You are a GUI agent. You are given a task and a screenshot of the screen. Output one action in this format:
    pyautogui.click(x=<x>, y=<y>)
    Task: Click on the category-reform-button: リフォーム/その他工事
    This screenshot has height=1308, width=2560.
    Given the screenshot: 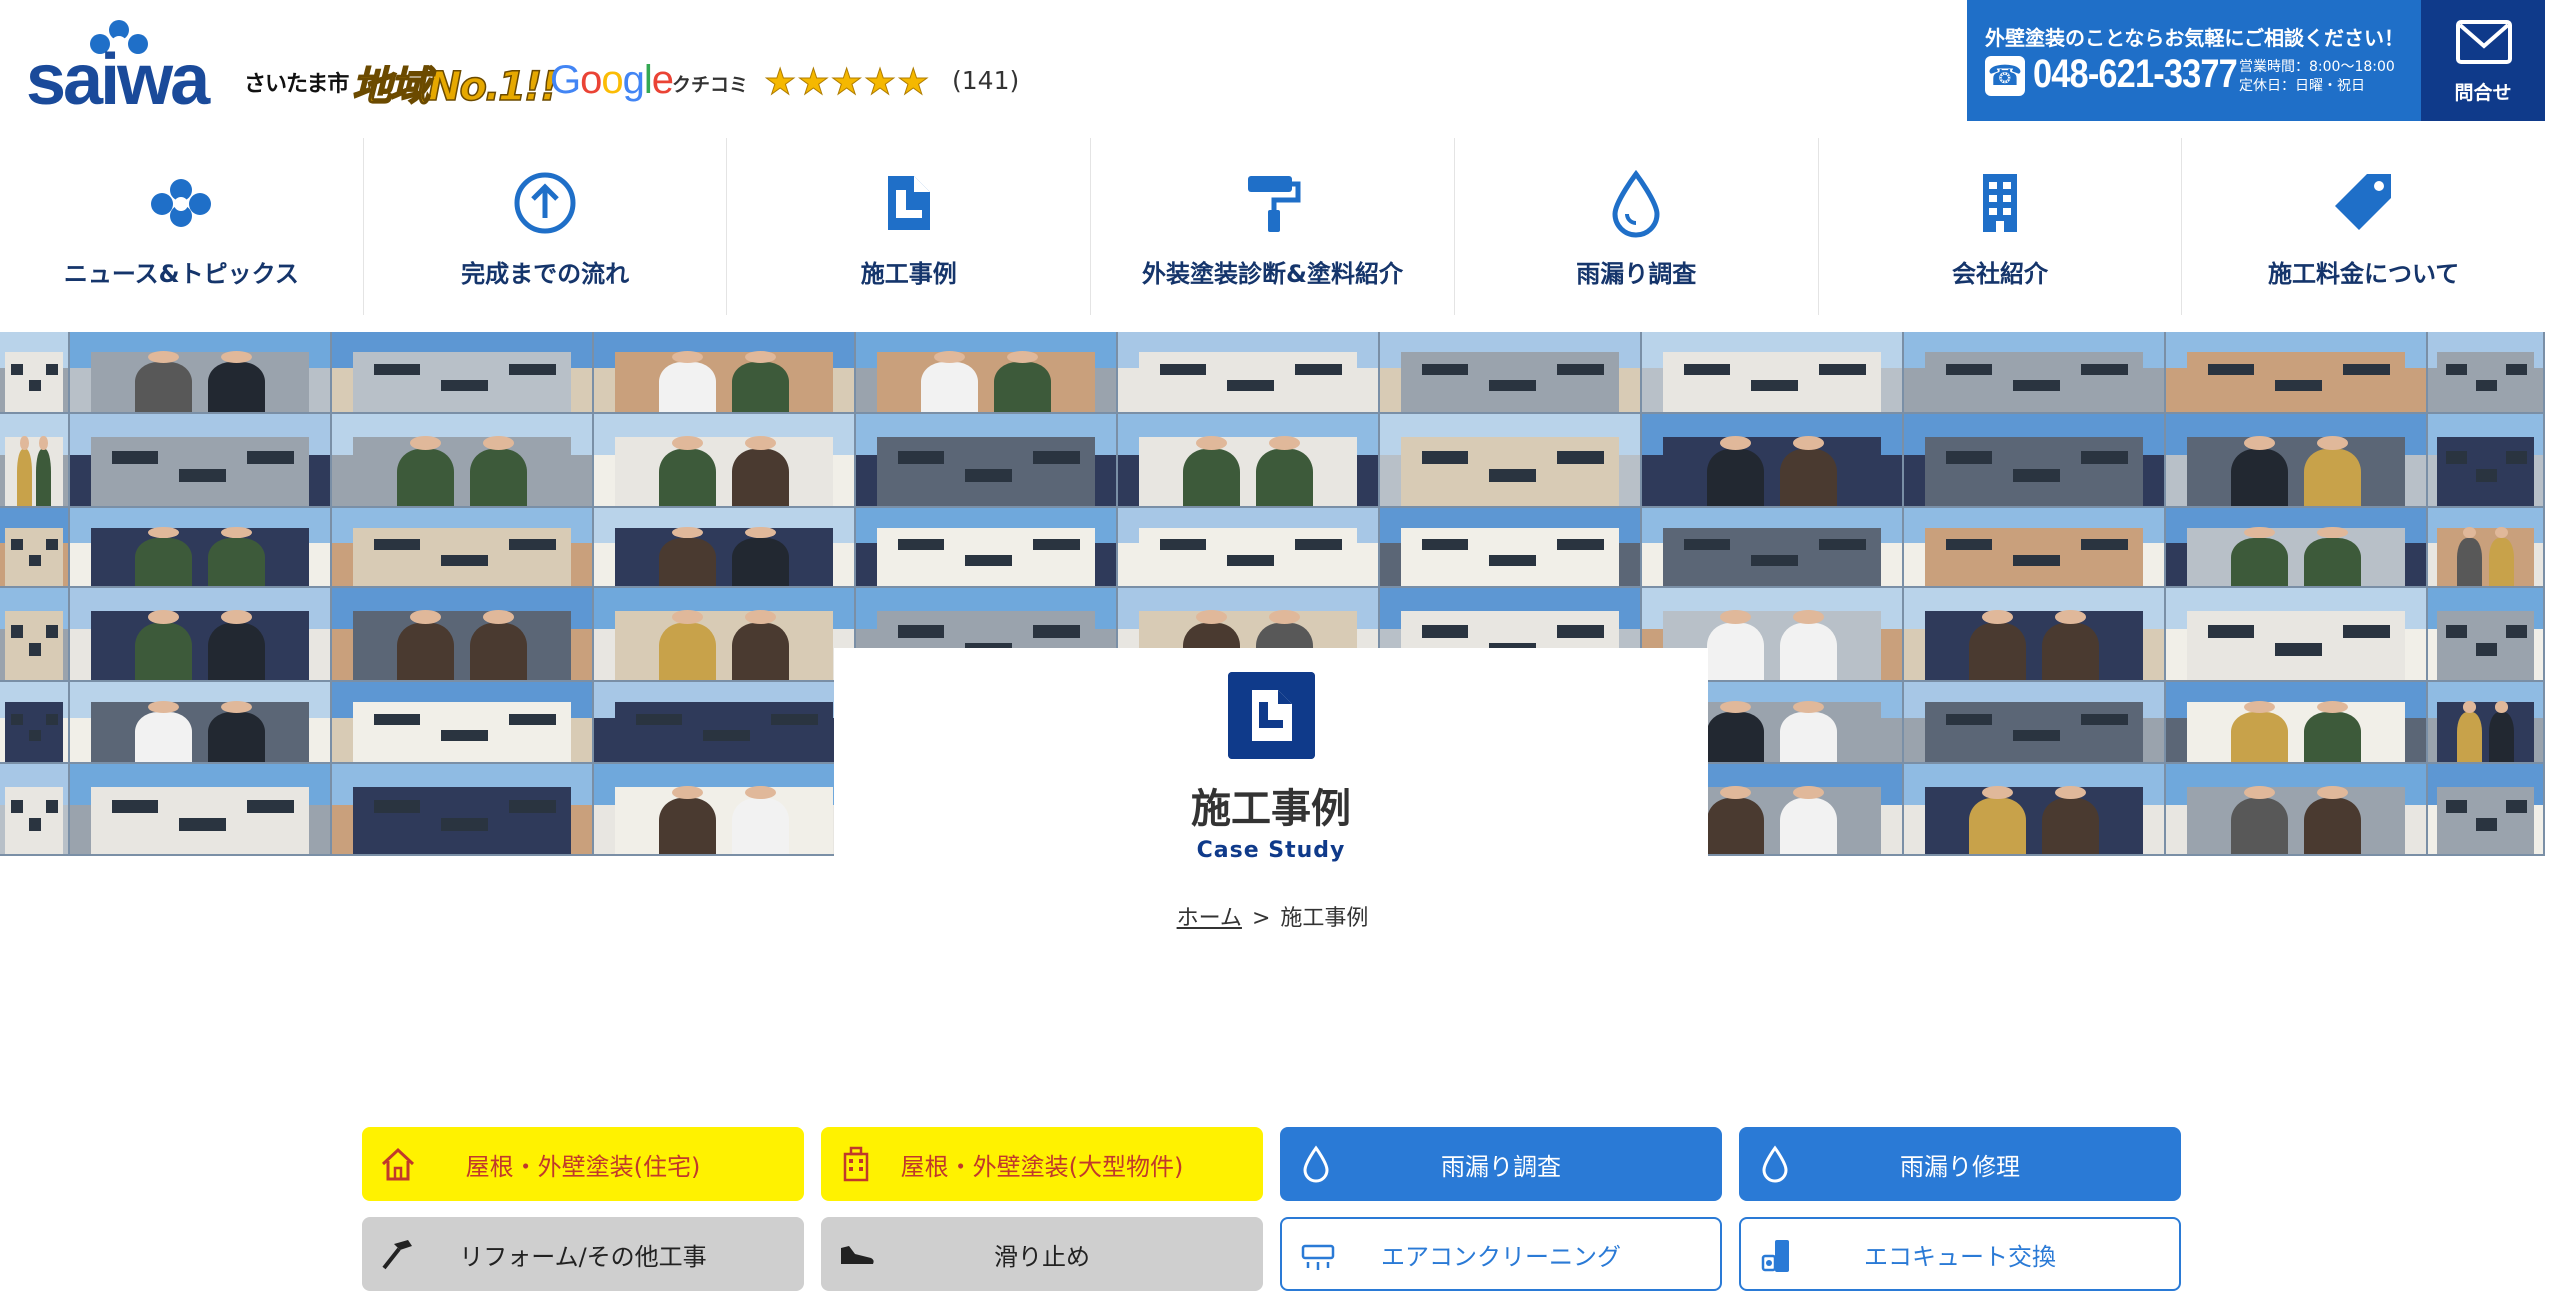 What is the action you would take?
    pyautogui.click(x=583, y=1254)
    